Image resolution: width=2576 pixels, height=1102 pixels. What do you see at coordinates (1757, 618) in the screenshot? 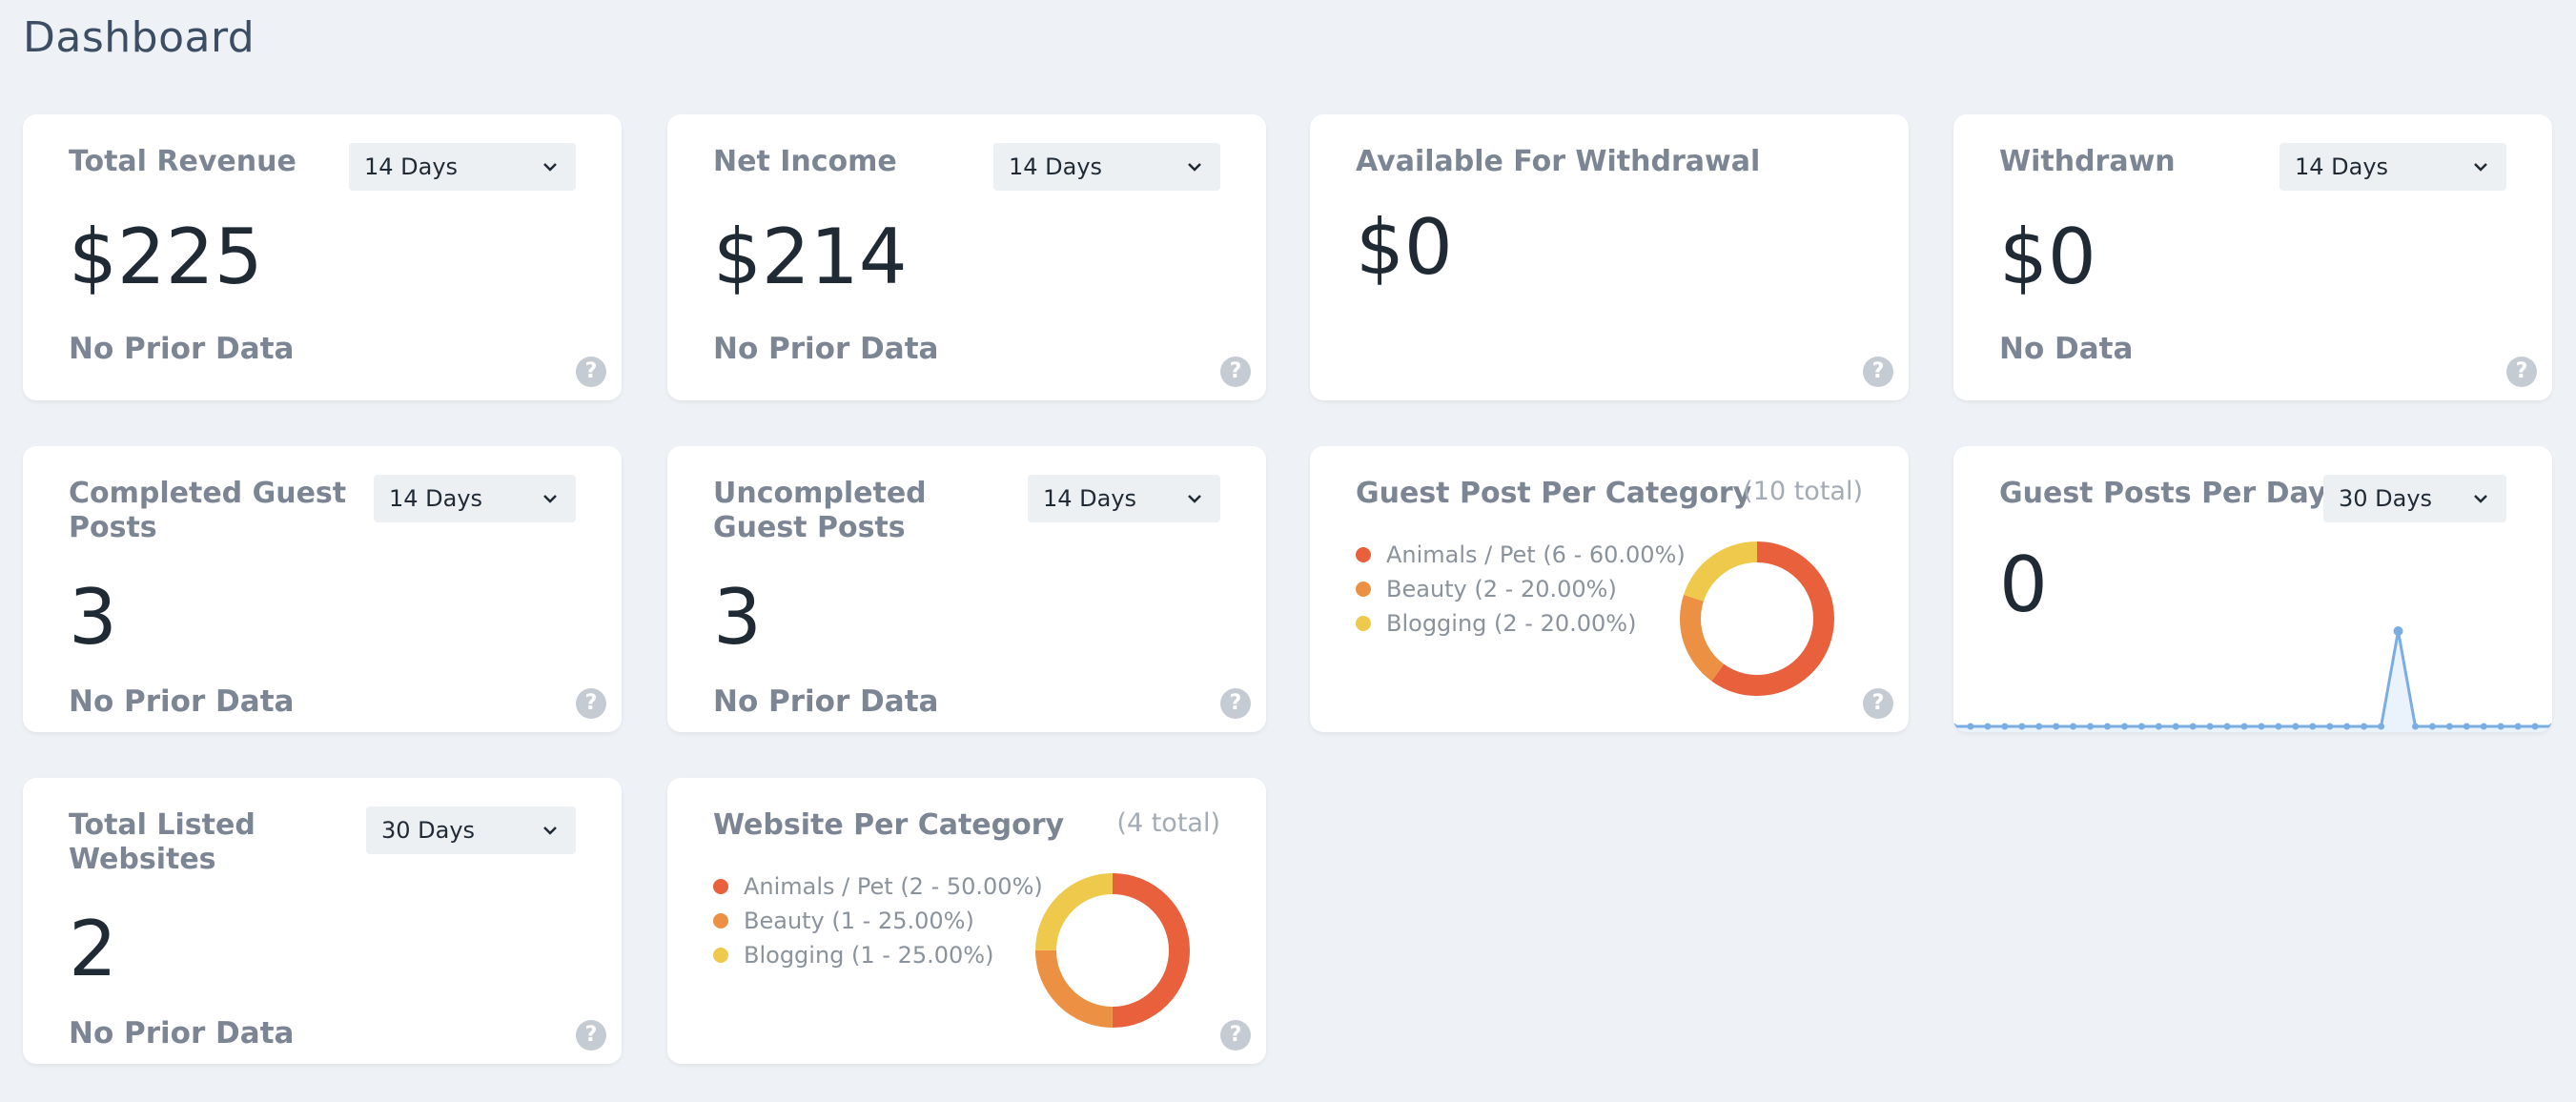
I see `category-donut-chart` at bounding box center [1757, 618].